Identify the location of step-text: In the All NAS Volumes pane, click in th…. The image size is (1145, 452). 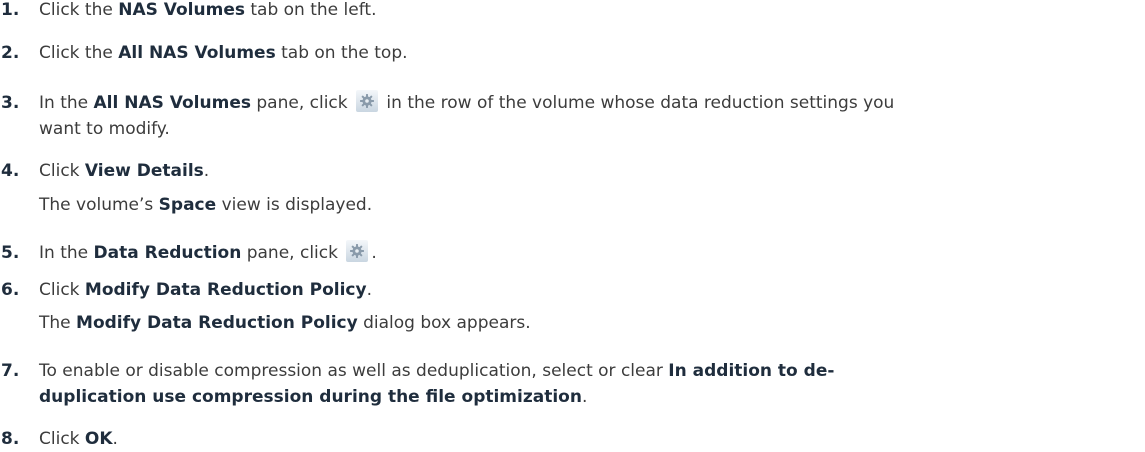
(584, 103).